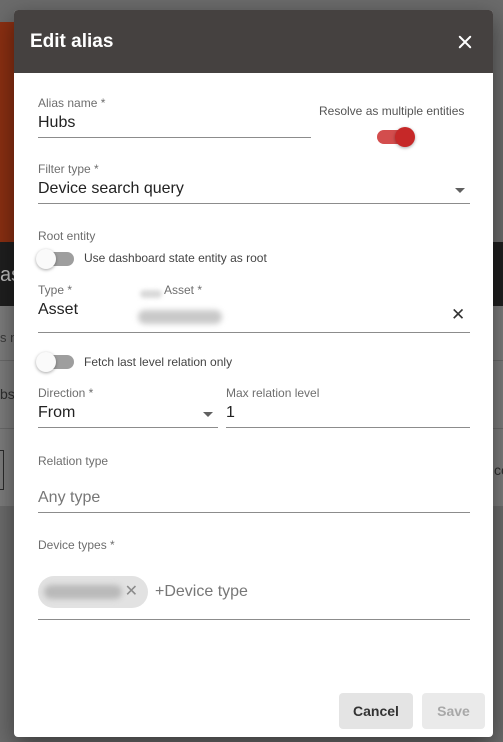  I want to click on root-entity-section: Root entity, so click(66, 236).